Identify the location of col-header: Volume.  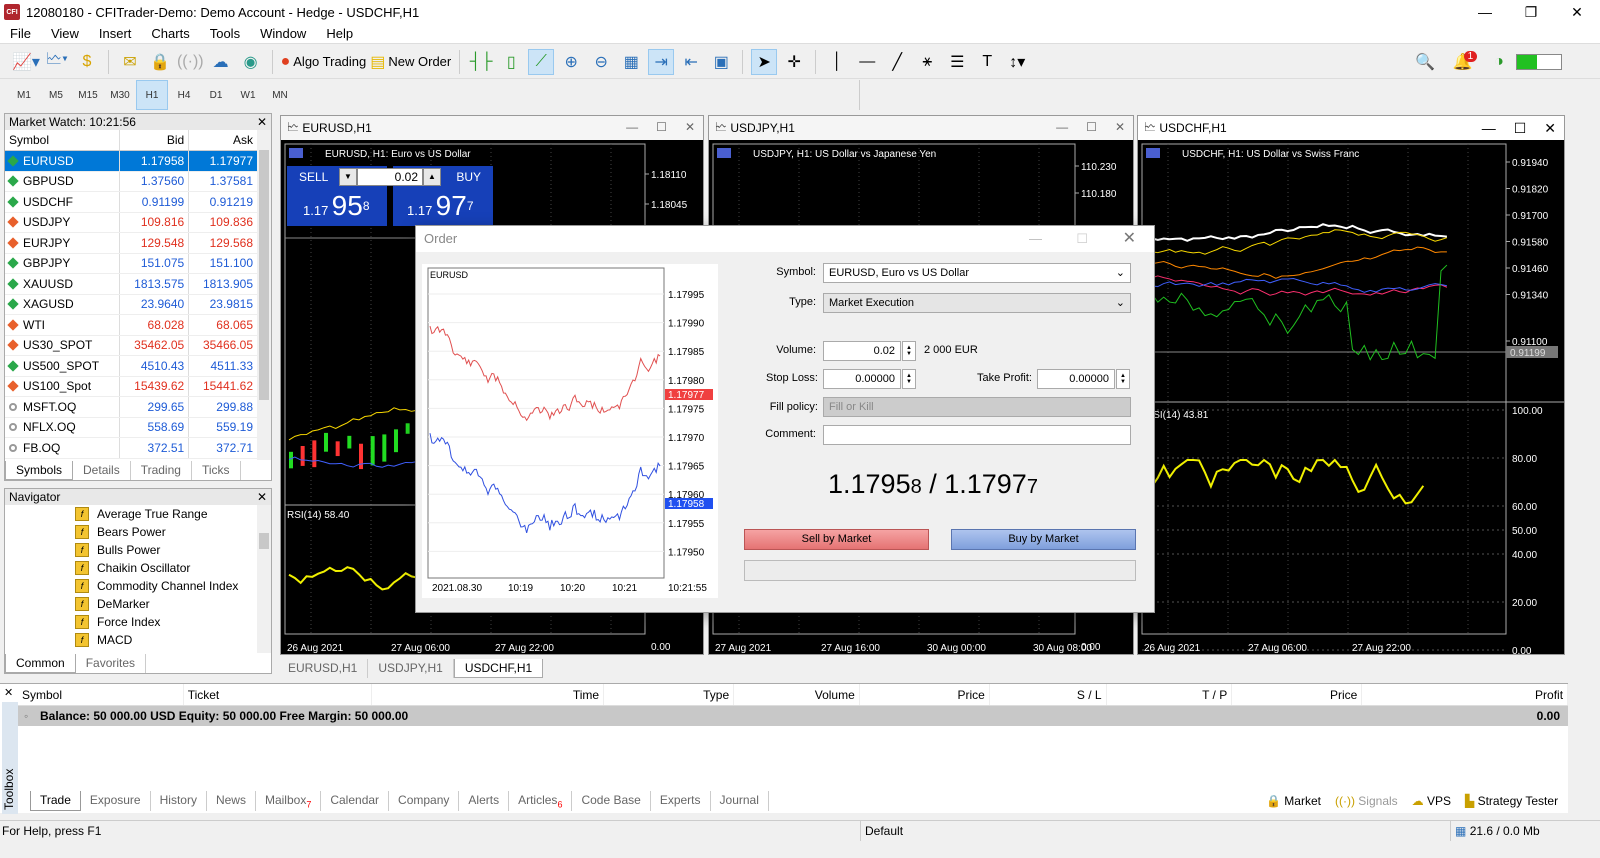
(797, 694).